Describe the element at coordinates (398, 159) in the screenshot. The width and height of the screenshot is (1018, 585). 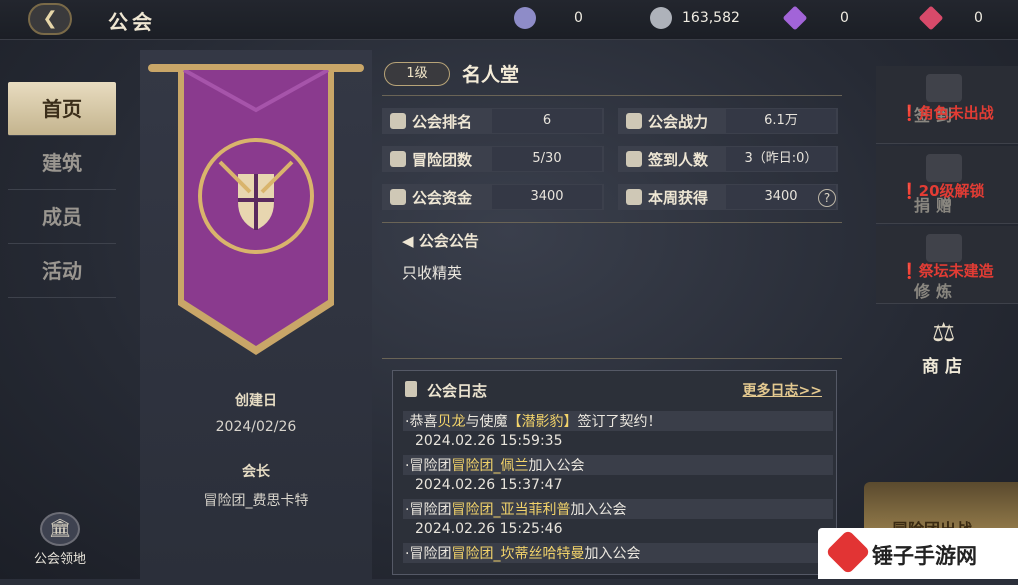
I see `team-icon` at that location.